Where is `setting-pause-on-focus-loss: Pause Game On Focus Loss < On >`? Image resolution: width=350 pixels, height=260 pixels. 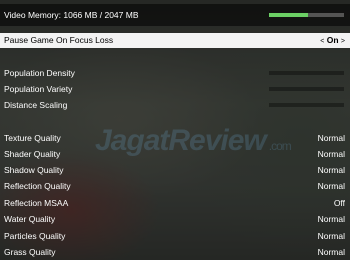
setting-pause-on-focus-loss: Pause Game On Focus Loss < On > is located at coordinates (175, 40).